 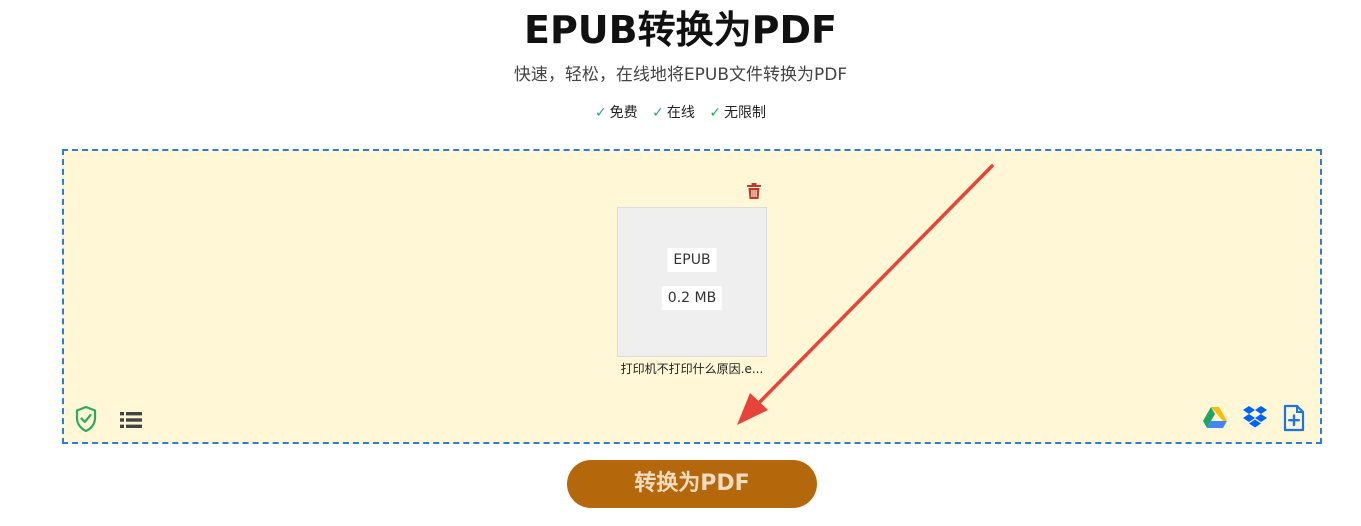 What do you see at coordinates (1255, 417) in the screenshot?
I see `dropbox-icon` at bounding box center [1255, 417].